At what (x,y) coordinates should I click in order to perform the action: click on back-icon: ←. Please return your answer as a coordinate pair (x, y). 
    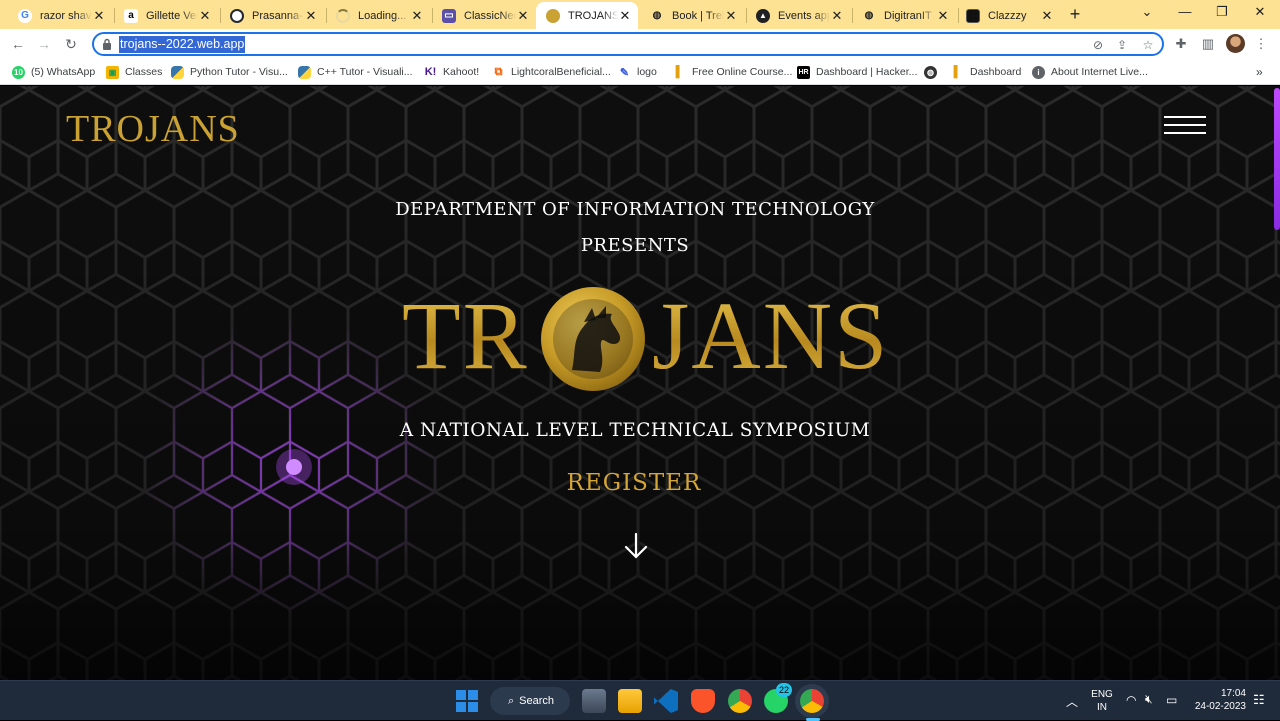
    Looking at the image, I should click on (18, 44).